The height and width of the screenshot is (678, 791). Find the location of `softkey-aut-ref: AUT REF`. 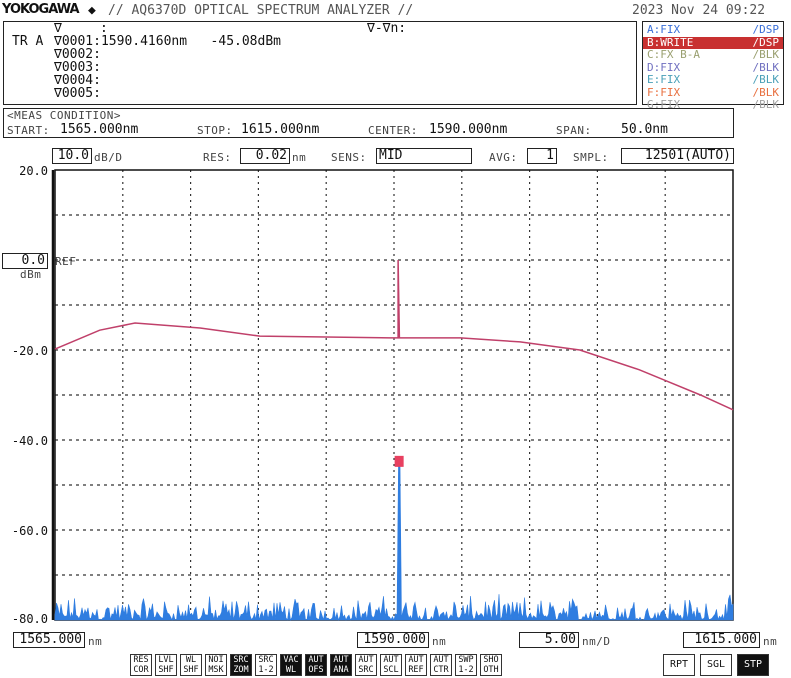

softkey-aut-ref: AUT REF is located at coordinates (416, 665).